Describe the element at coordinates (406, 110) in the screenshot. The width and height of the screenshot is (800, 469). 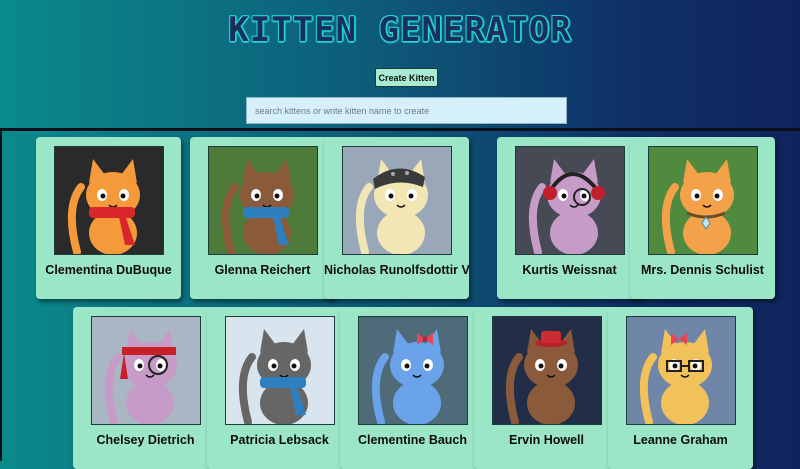
I see `search-input` at that location.